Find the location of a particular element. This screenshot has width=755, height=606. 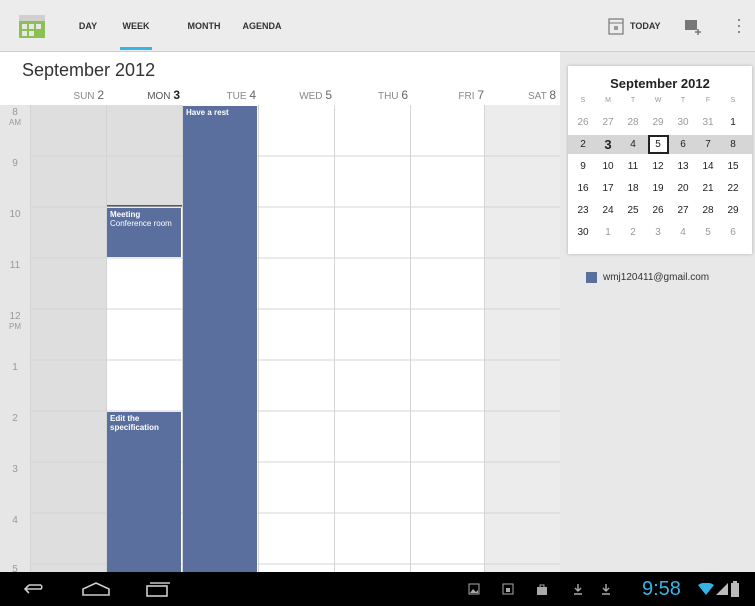

day-name: FRI is located at coordinates (466, 96).